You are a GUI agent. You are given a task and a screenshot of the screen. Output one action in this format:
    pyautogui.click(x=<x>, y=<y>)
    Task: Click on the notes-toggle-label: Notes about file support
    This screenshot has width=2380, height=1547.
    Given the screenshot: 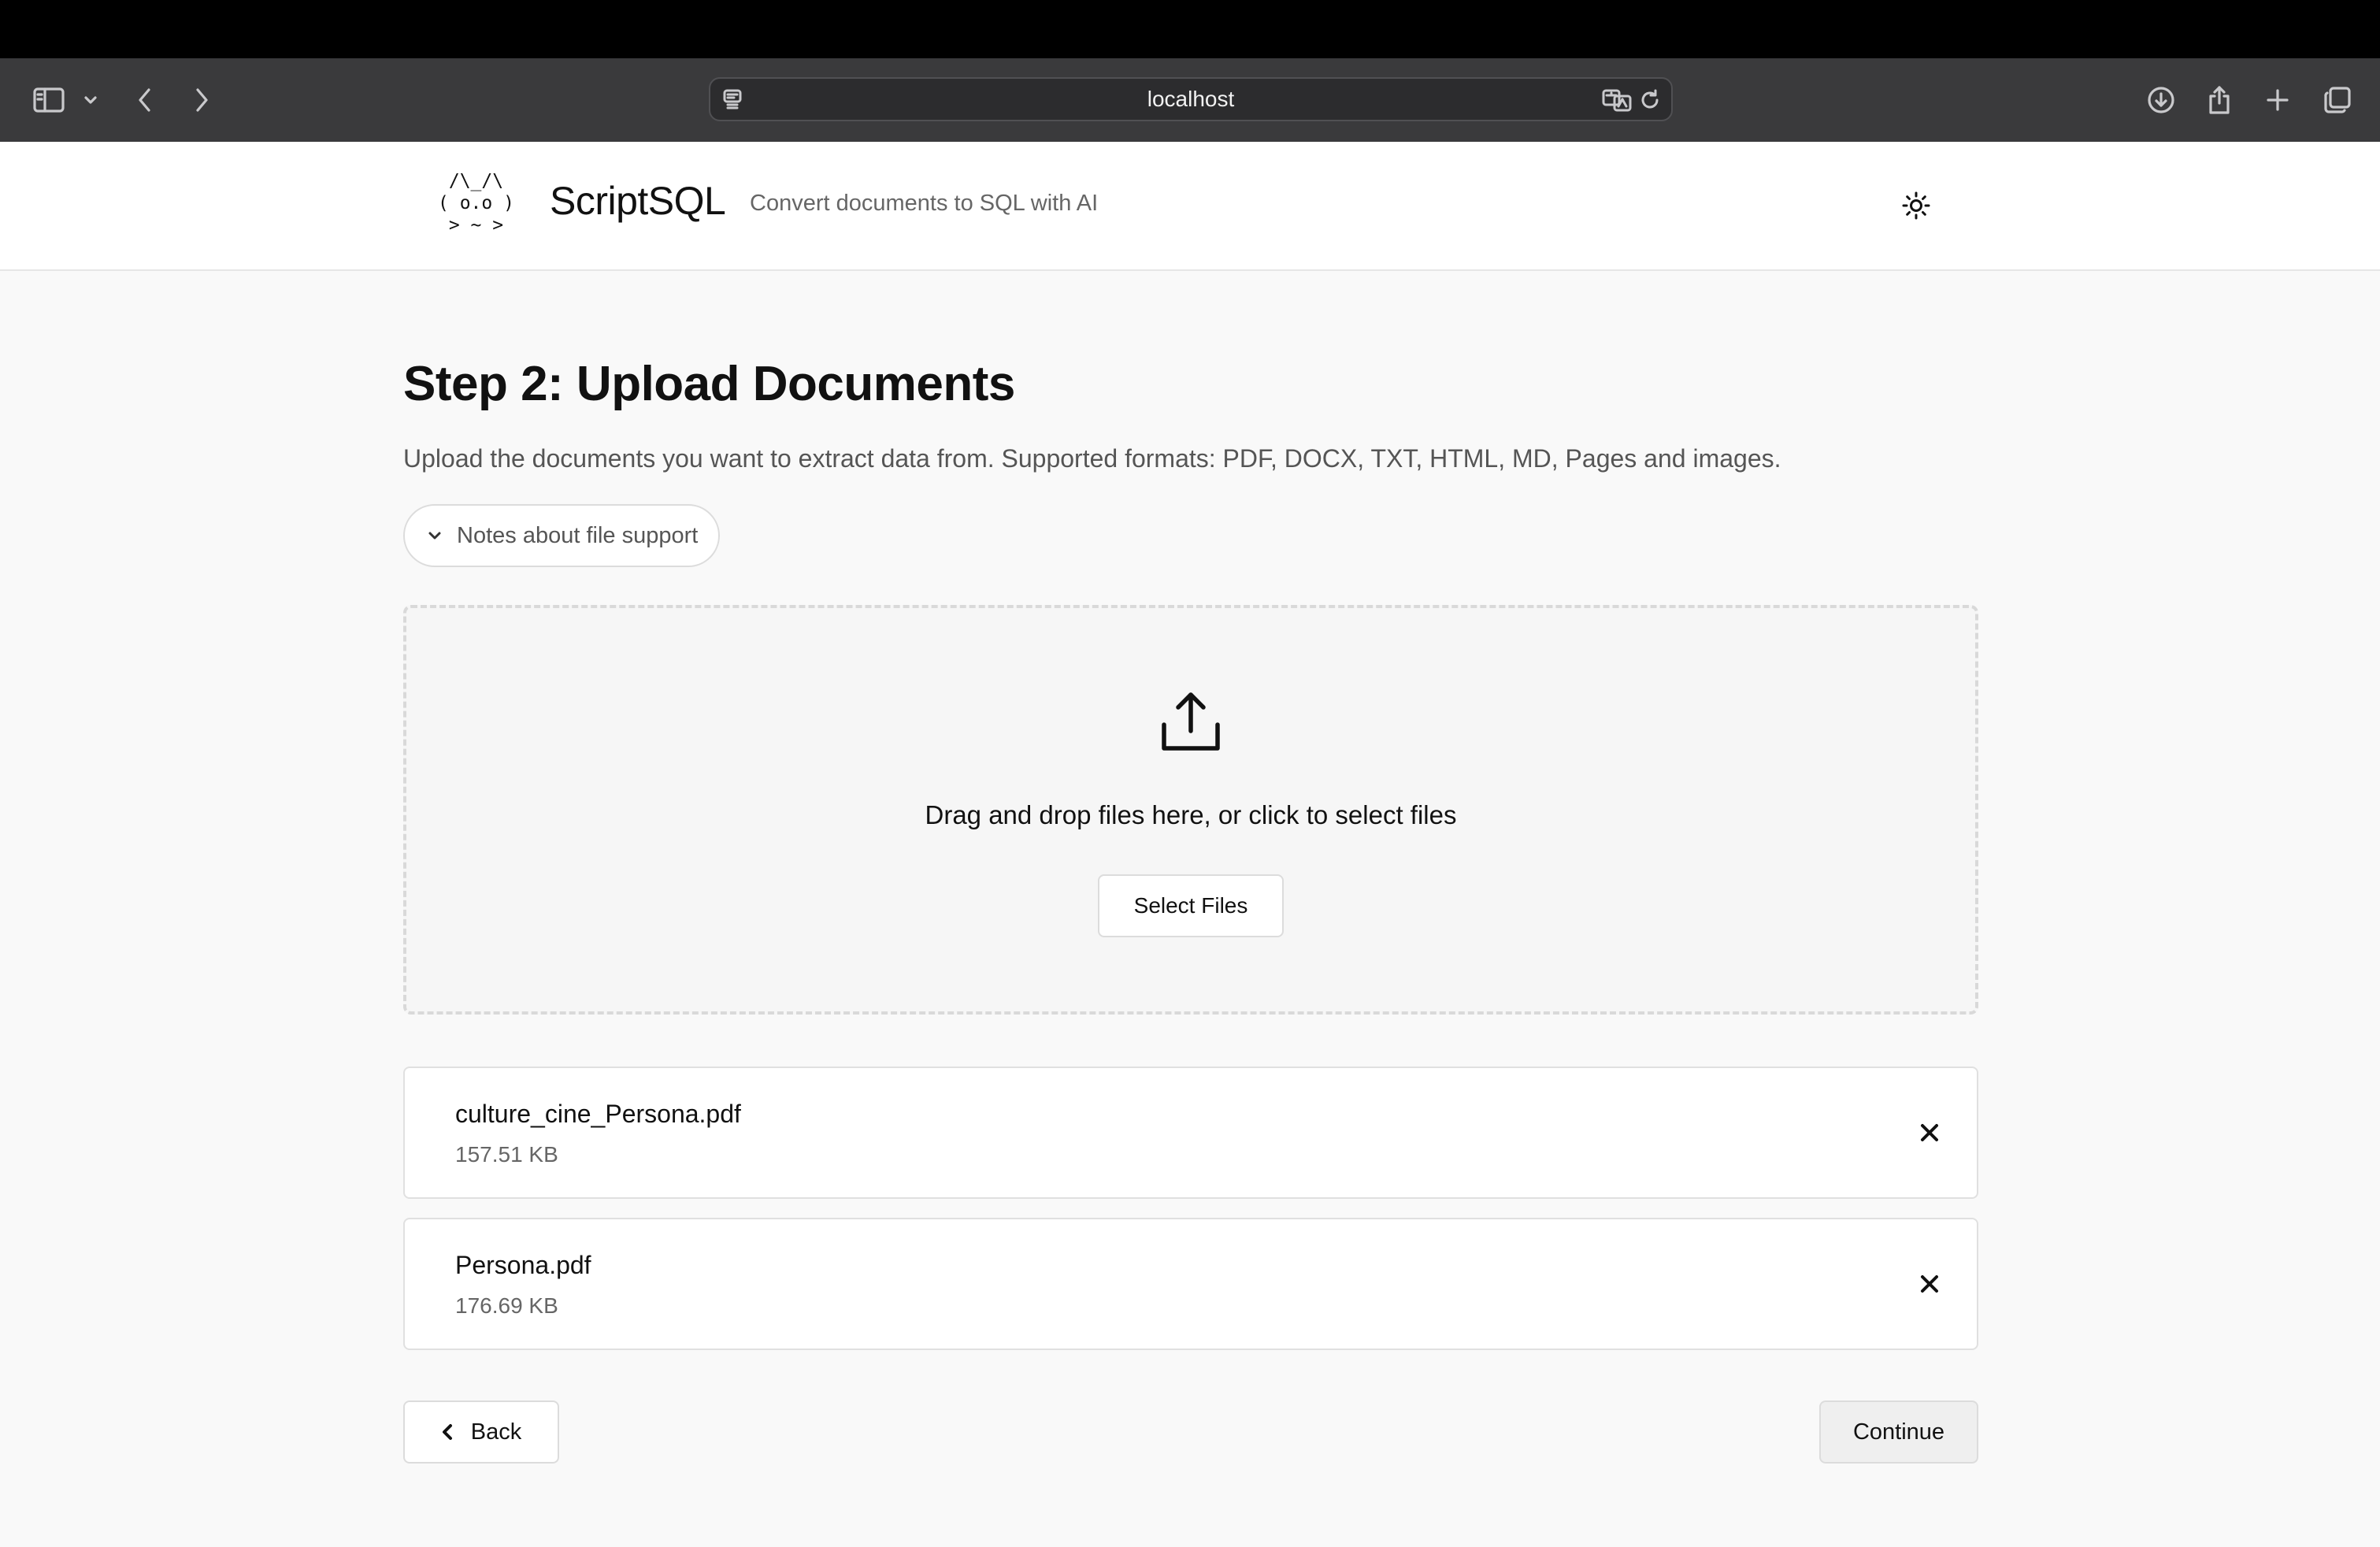 What is the action you would take?
    pyautogui.click(x=578, y=535)
    